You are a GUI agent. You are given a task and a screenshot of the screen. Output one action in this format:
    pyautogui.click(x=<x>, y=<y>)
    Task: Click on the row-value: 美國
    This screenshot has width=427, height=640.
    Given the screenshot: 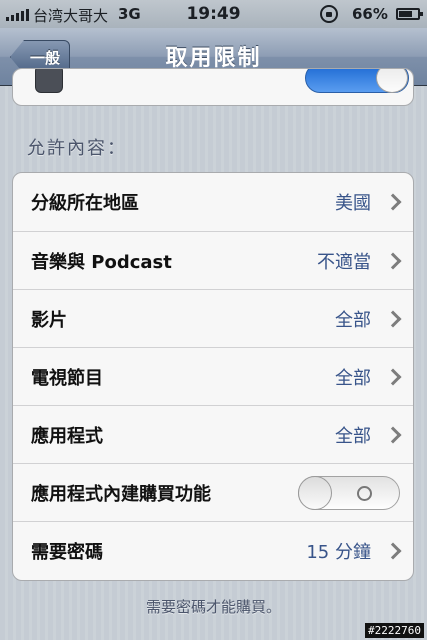 What is the action you would take?
    pyautogui.click(x=353, y=203)
    